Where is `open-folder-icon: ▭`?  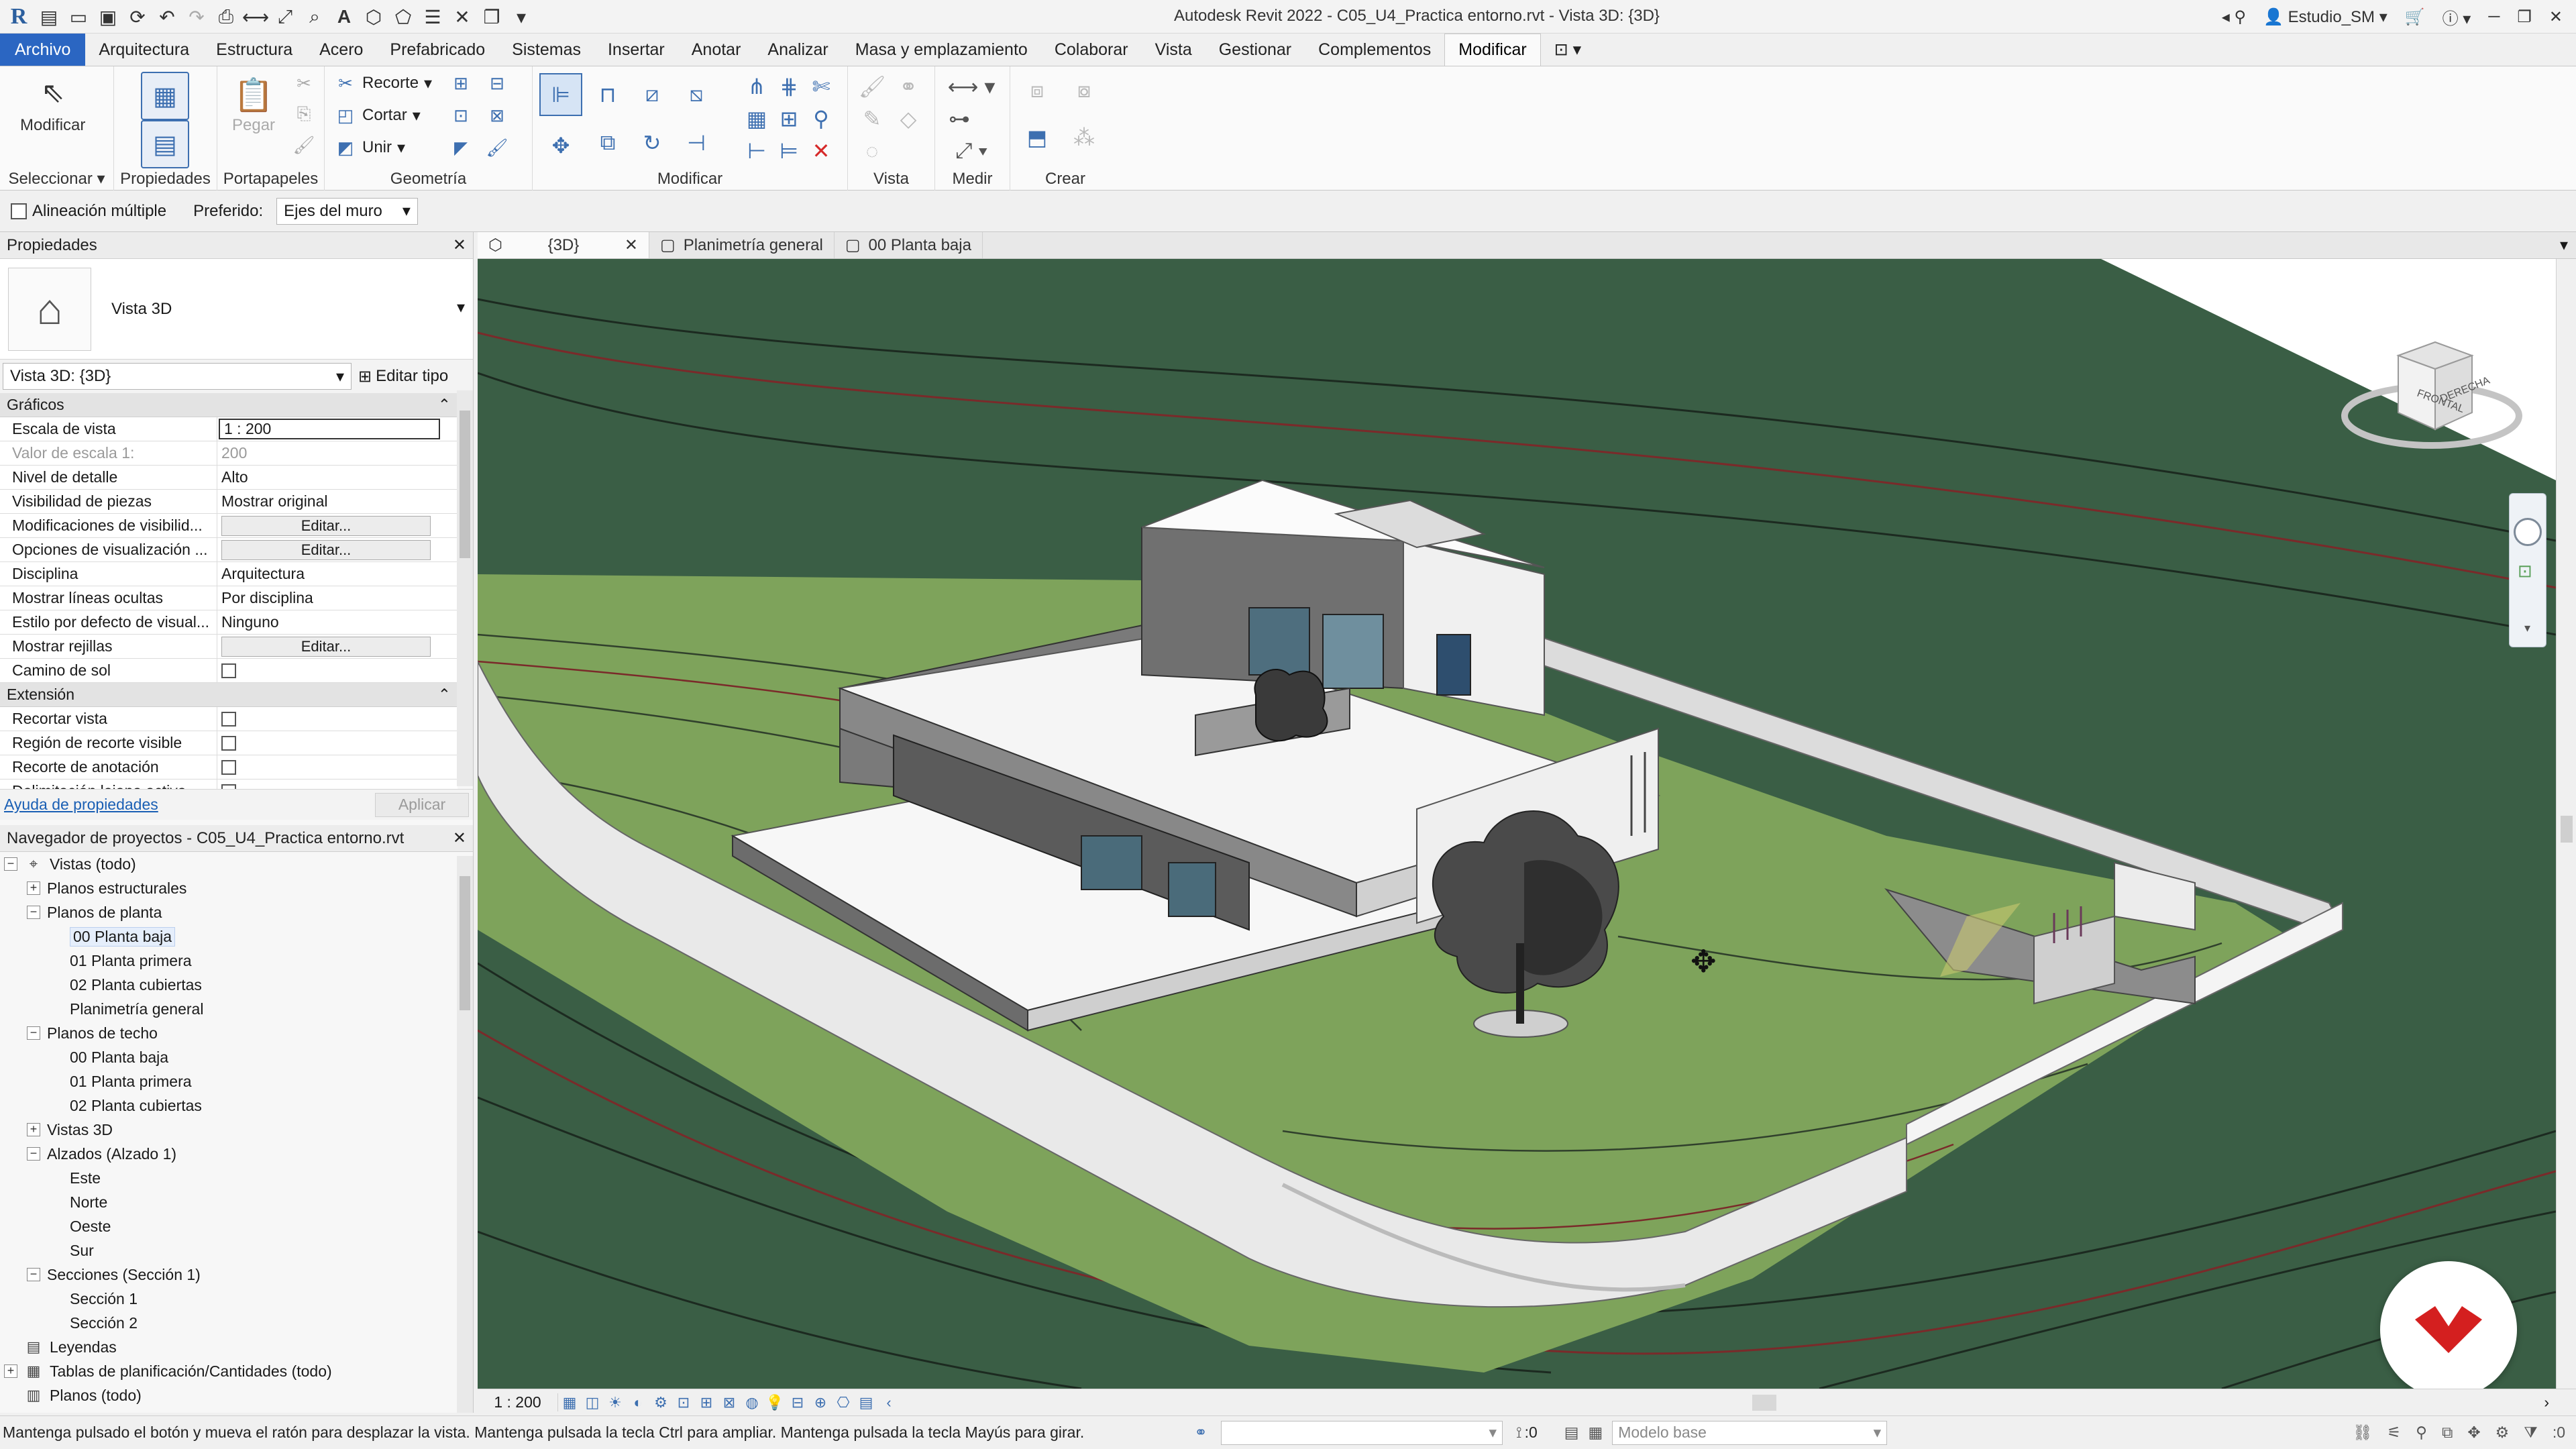 open-folder-icon: ▭ is located at coordinates (78, 17).